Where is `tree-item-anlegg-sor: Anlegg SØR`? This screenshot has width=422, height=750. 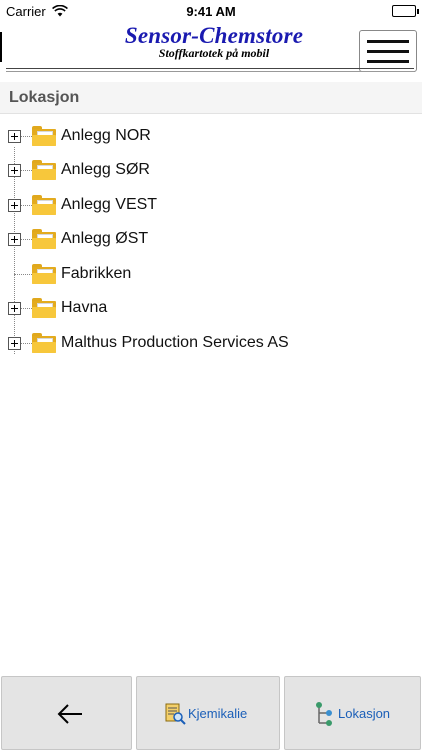
tree-item-anlegg-sor: Anlegg SØR is located at coordinates (211, 169).